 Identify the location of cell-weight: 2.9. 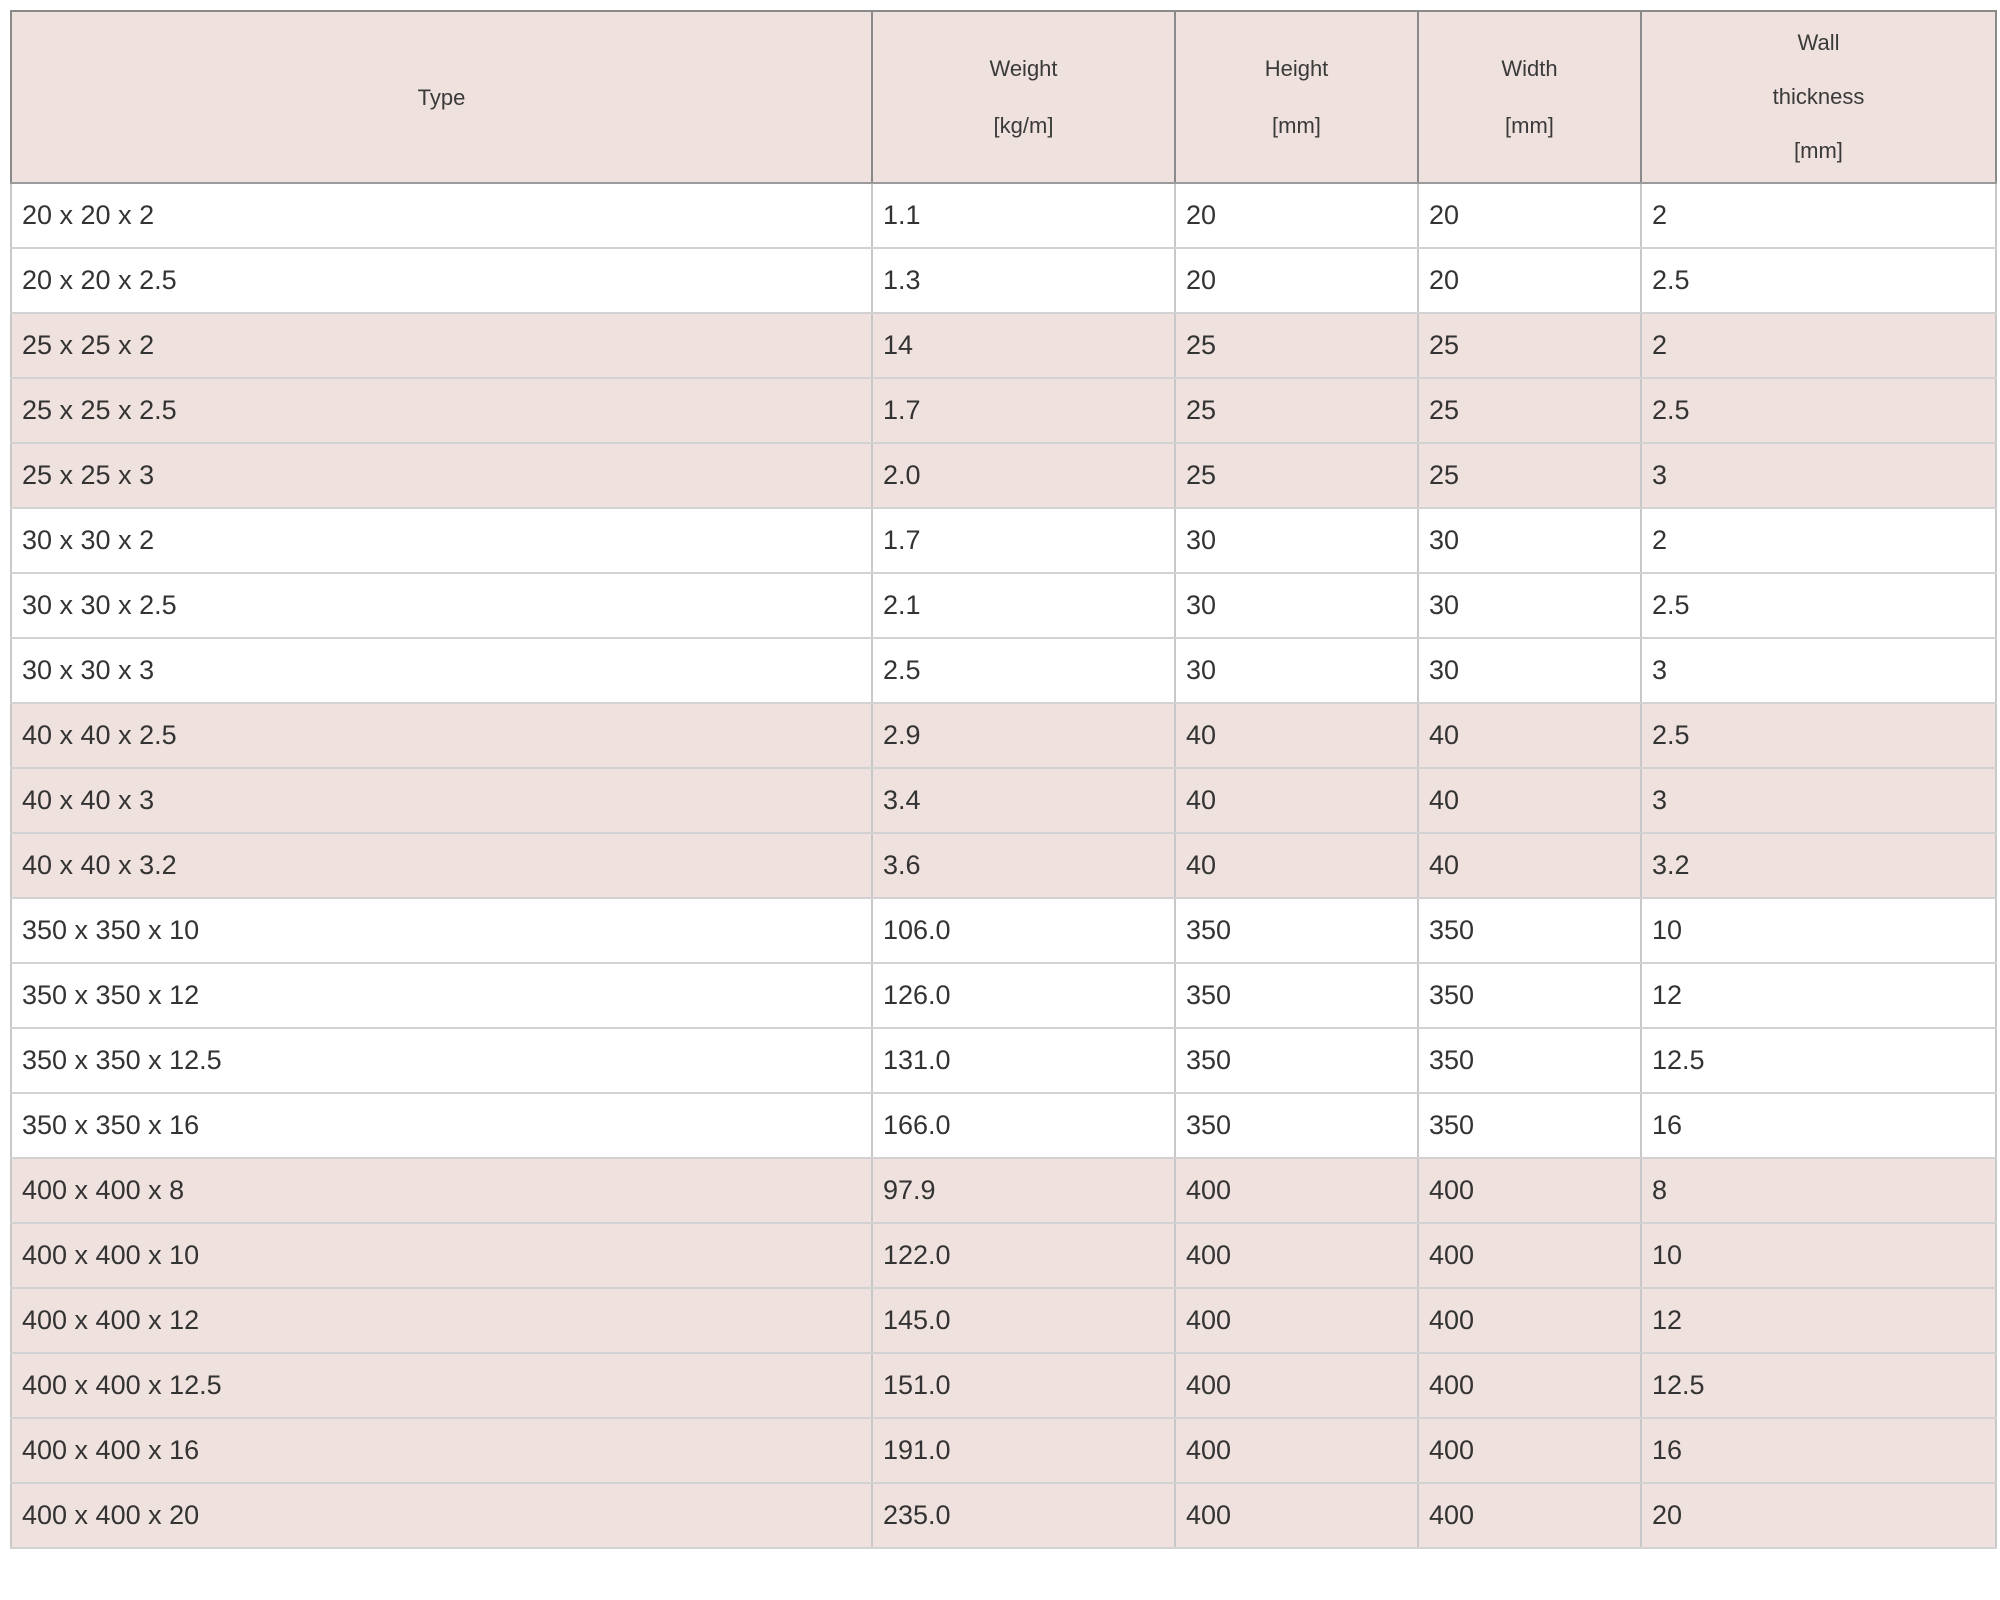
(1023, 736).